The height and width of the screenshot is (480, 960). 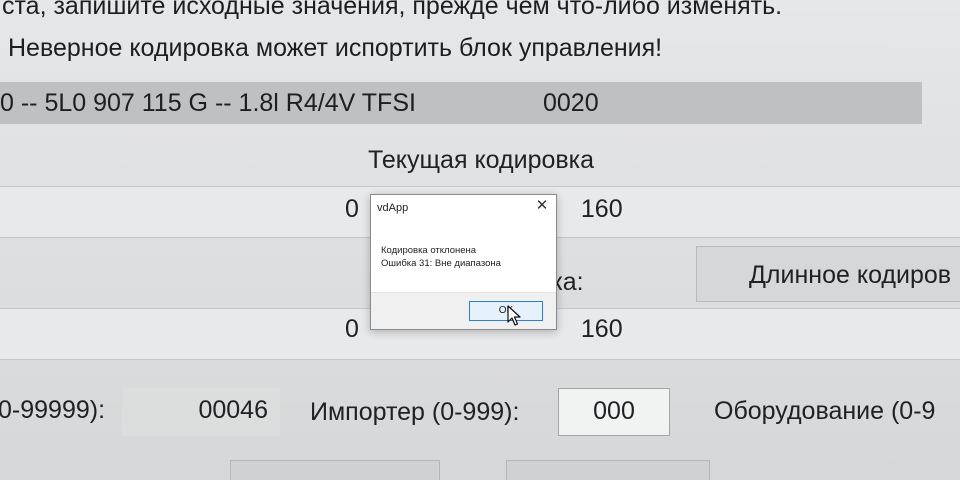 I want to click on current-coding-prefix: 0, so click(x=352, y=209).